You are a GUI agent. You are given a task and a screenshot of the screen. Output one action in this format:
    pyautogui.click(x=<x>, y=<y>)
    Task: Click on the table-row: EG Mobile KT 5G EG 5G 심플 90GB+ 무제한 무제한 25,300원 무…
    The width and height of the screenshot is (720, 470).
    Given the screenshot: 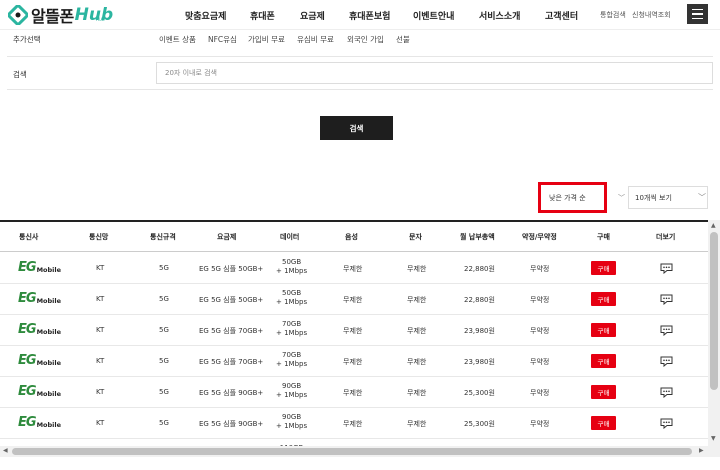 What is the action you would take?
    pyautogui.click(x=354, y=423)
    